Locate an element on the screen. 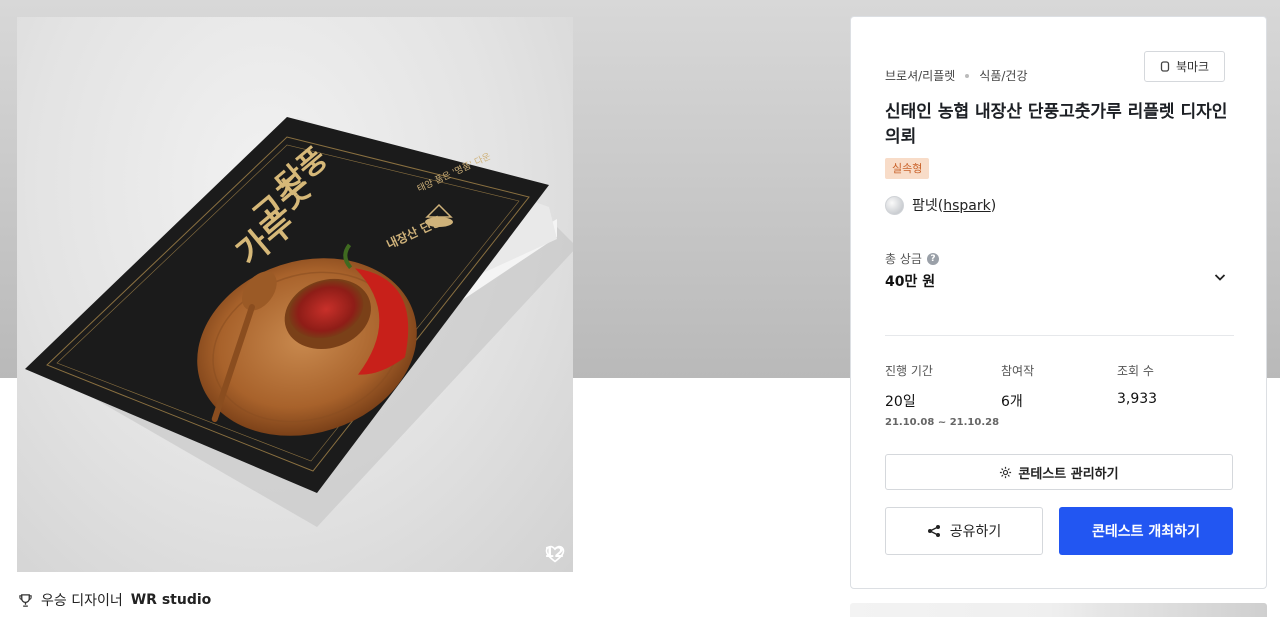 This screenshot has height=617, width=1280. gear-icon is located at coordinates (1006, 472).